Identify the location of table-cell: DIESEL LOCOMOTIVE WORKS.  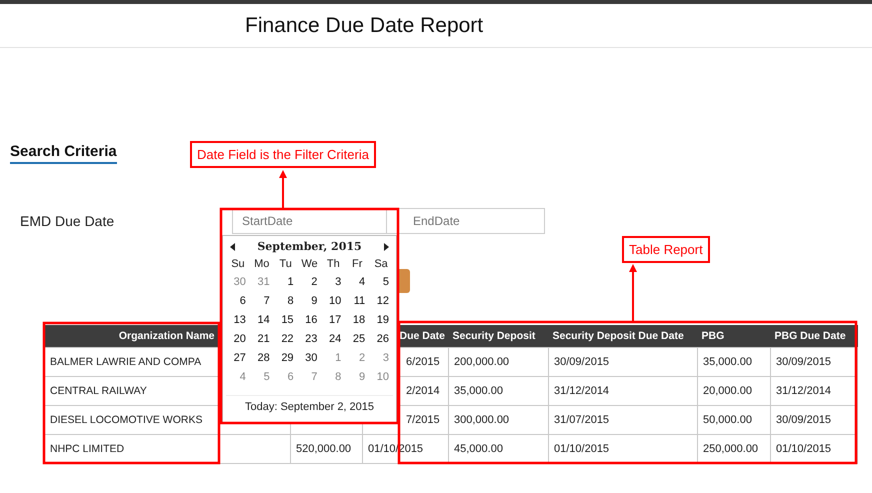
(126, 420).